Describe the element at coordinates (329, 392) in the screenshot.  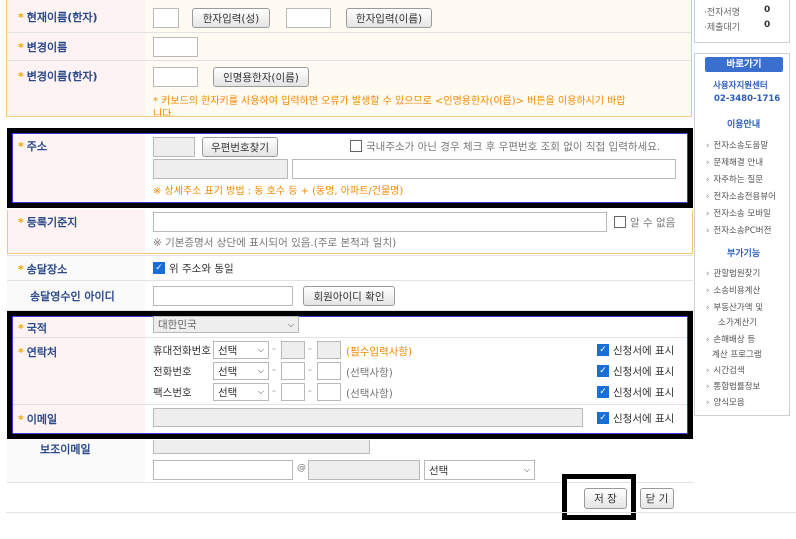
I see `fax-last-input` at that location.